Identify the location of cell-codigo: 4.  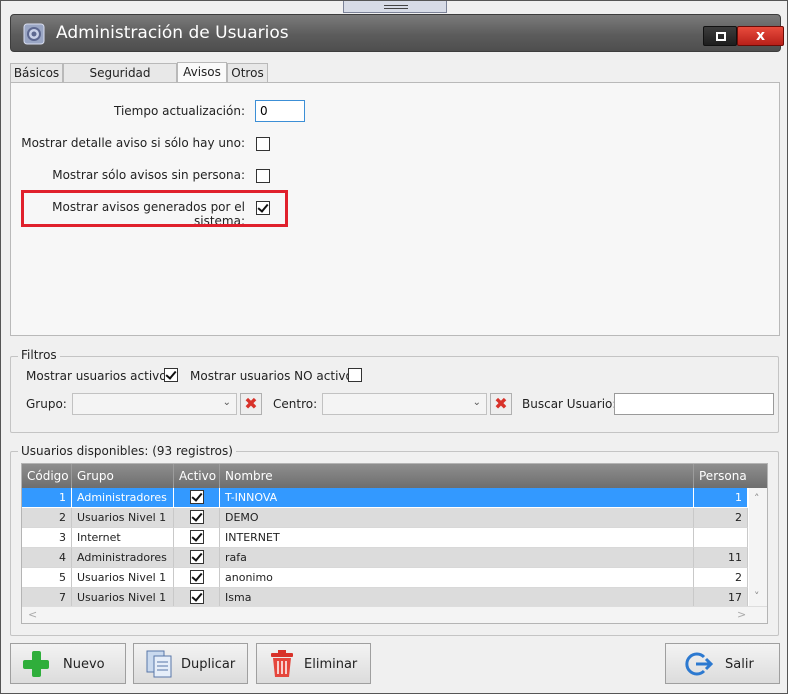
(47, 558).